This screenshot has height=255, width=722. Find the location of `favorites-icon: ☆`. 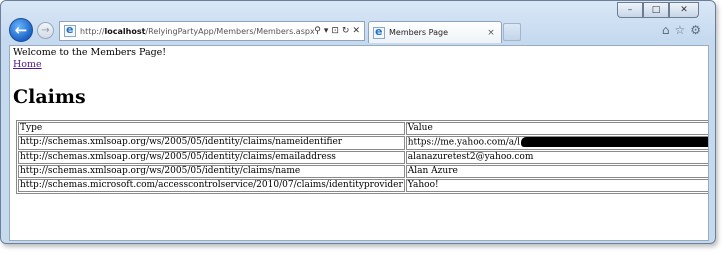

favorites-icon: ☆ is located at coordinates (679, 30).